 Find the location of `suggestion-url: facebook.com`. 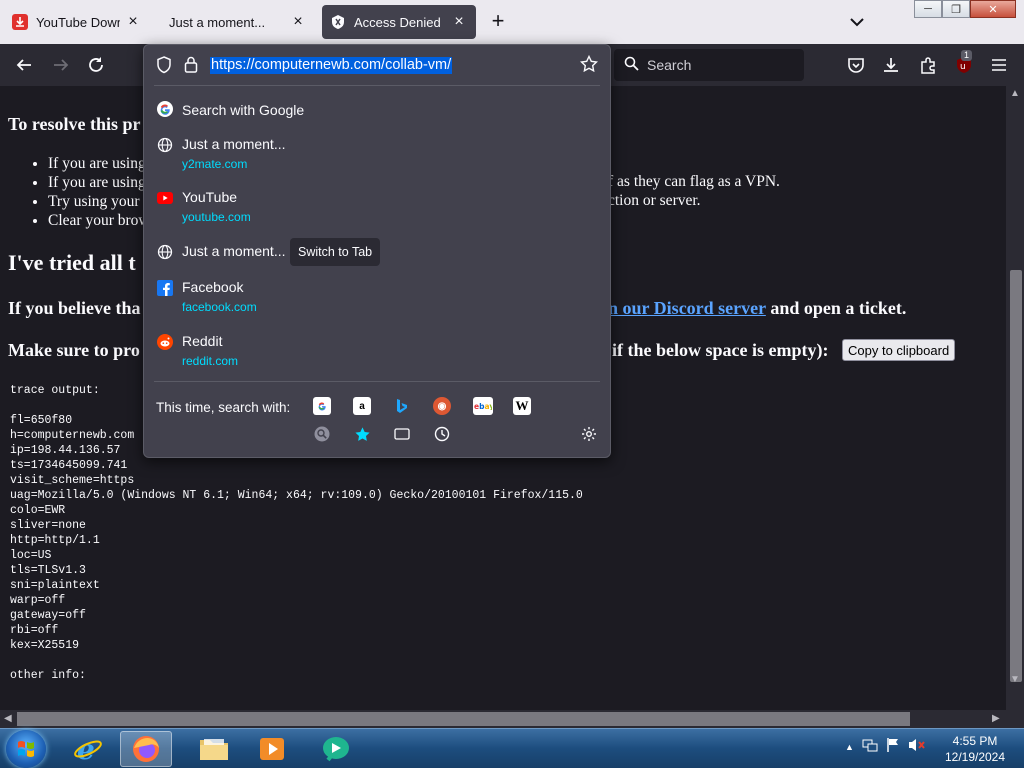

suggestion-url: facebook.com is located at coordinates (219, 307).